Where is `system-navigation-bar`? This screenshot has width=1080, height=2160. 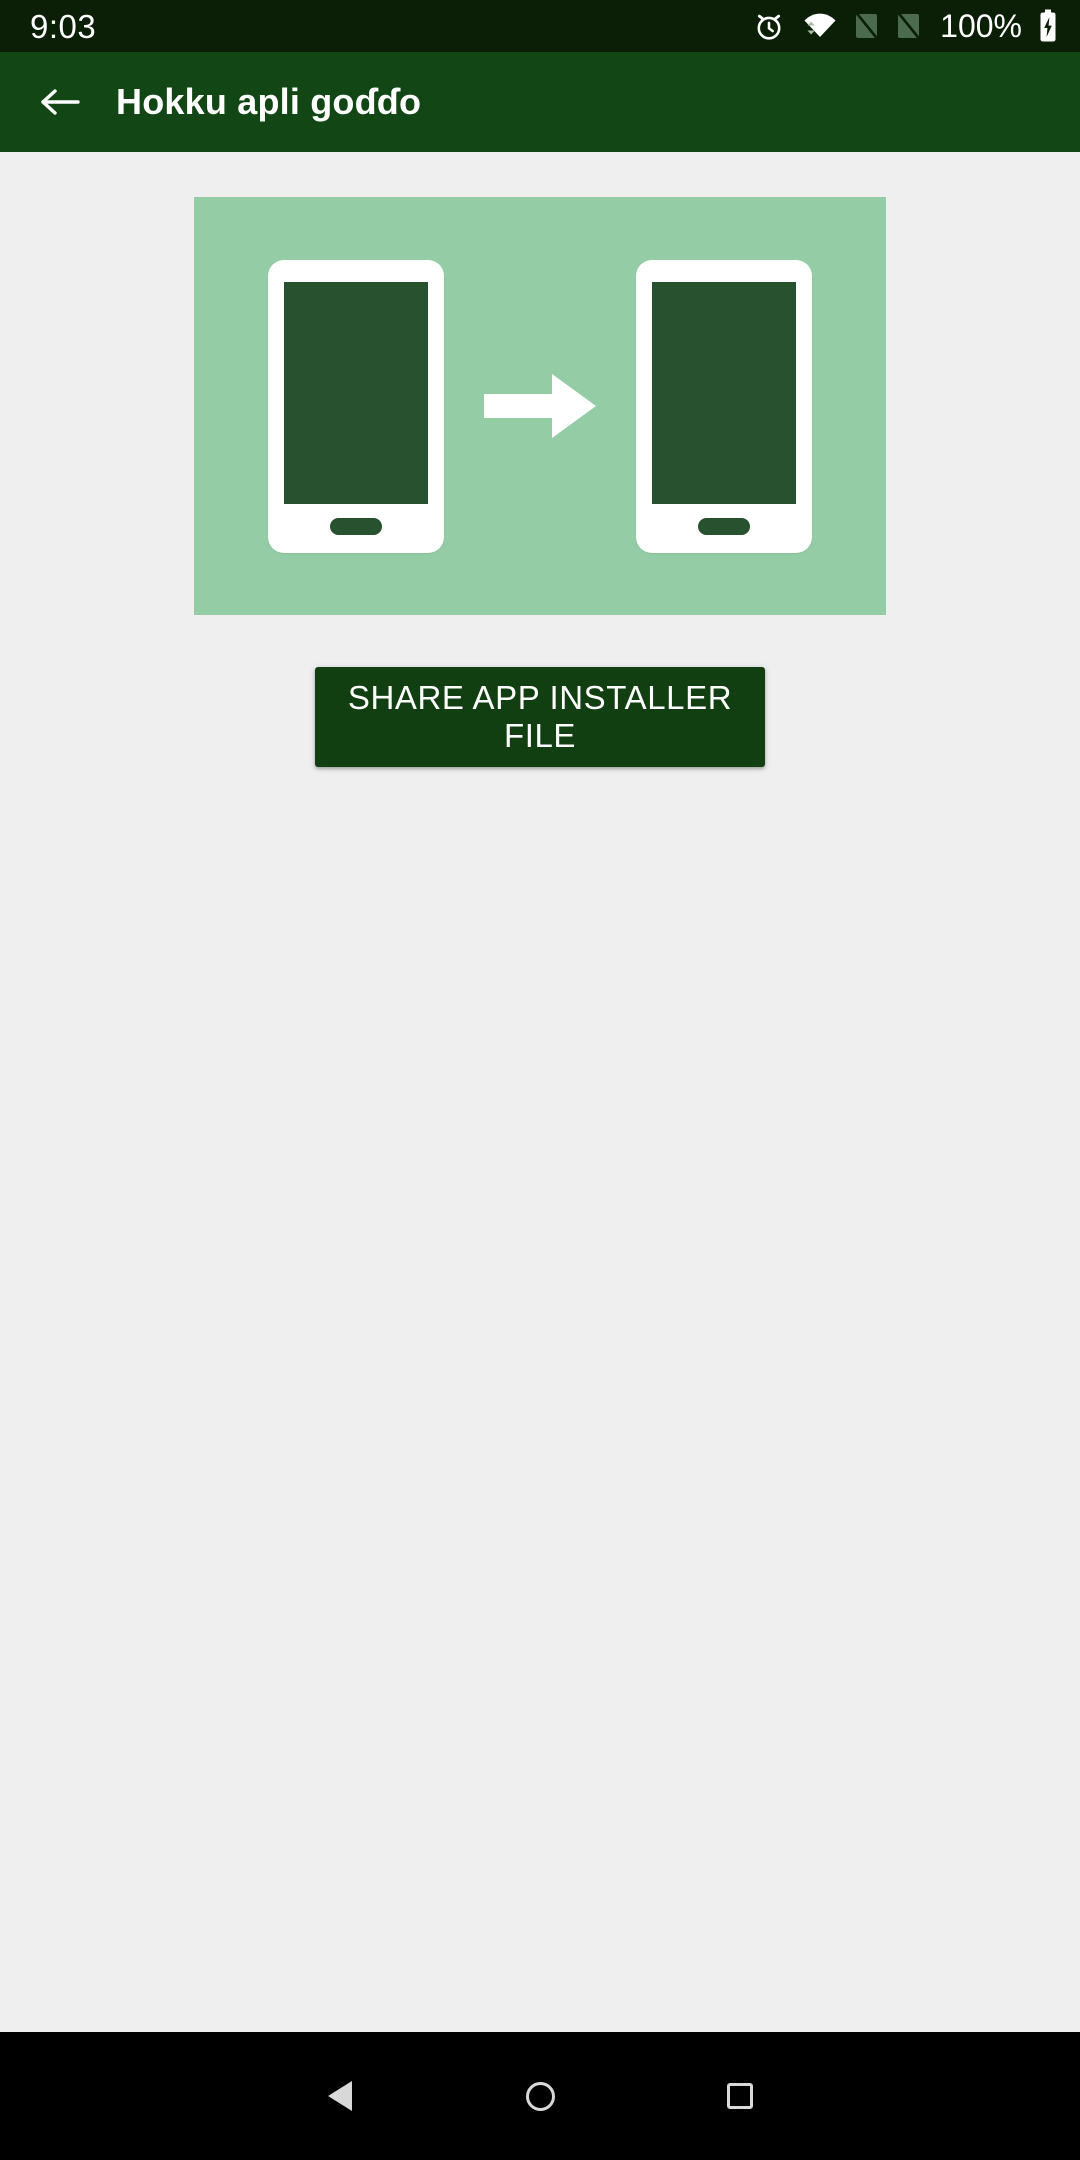 system-navigation-bar is located at coordinates (540, 2096).